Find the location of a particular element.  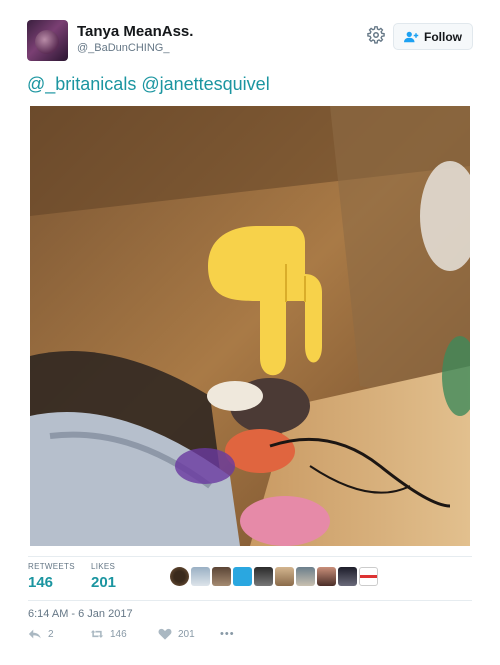

like-count: 201 is located at coordinates (186, 634).